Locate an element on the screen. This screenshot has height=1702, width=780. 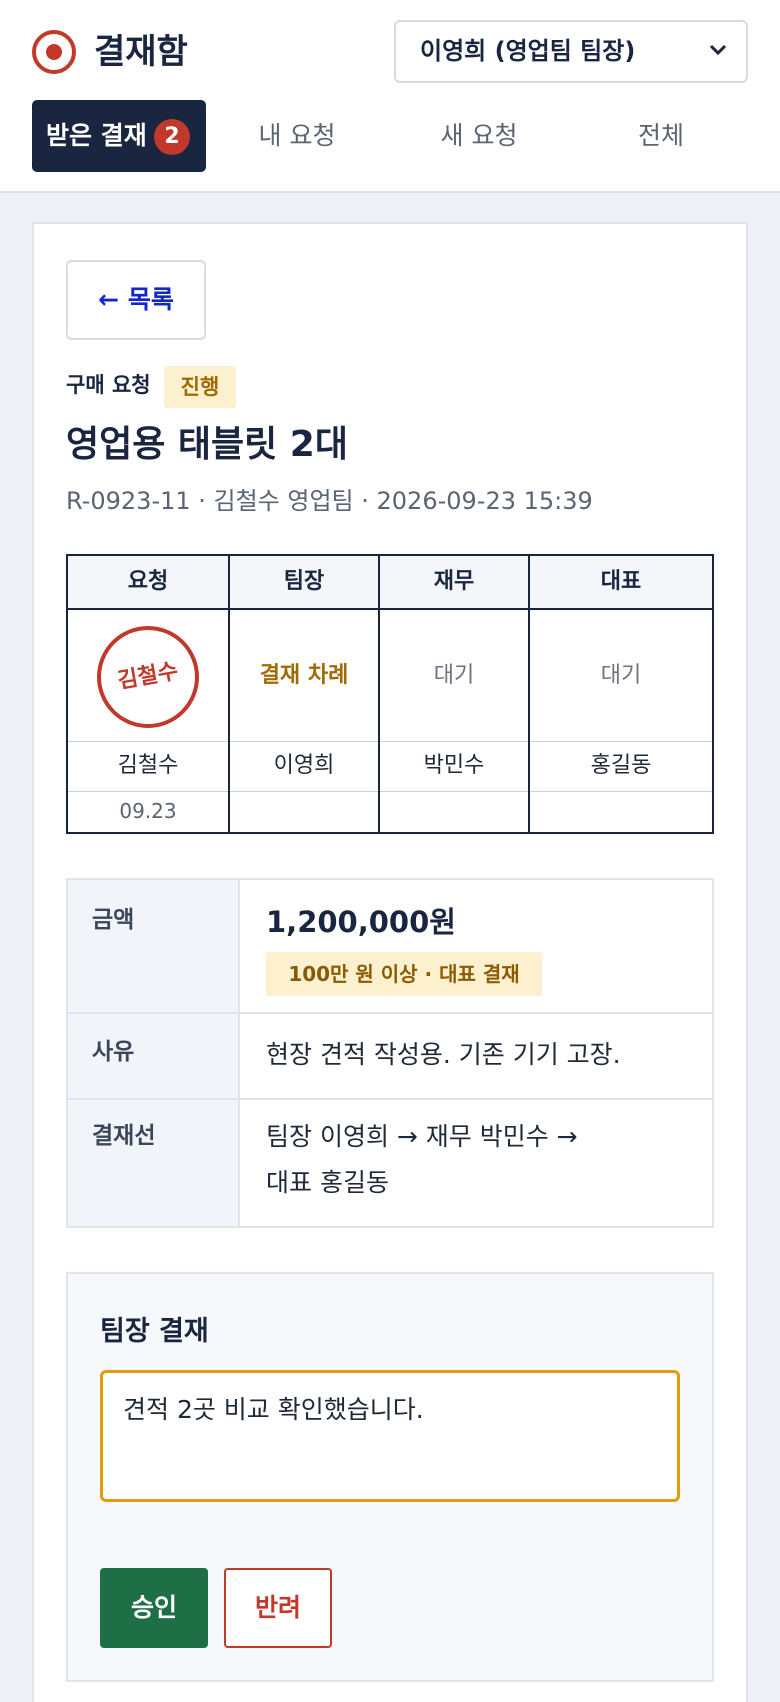
approval-role: 요청 is located at coordinates (148, 583).